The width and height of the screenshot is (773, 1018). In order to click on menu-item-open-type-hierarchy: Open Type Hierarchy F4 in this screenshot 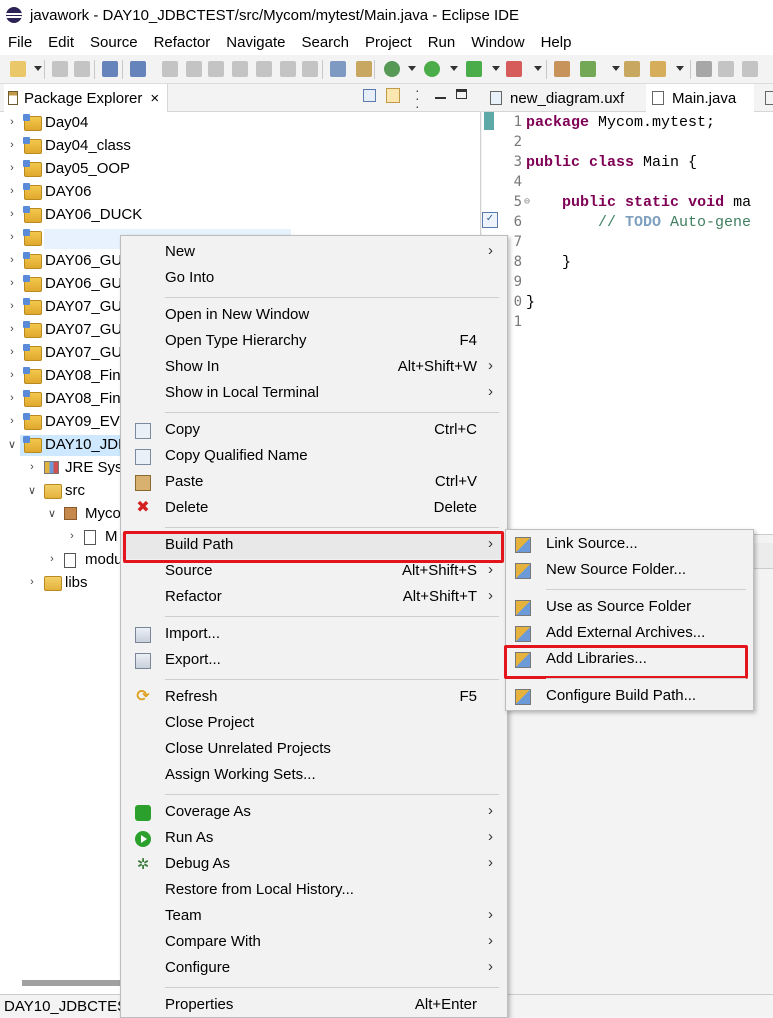, I will do `click(314, 342)`.